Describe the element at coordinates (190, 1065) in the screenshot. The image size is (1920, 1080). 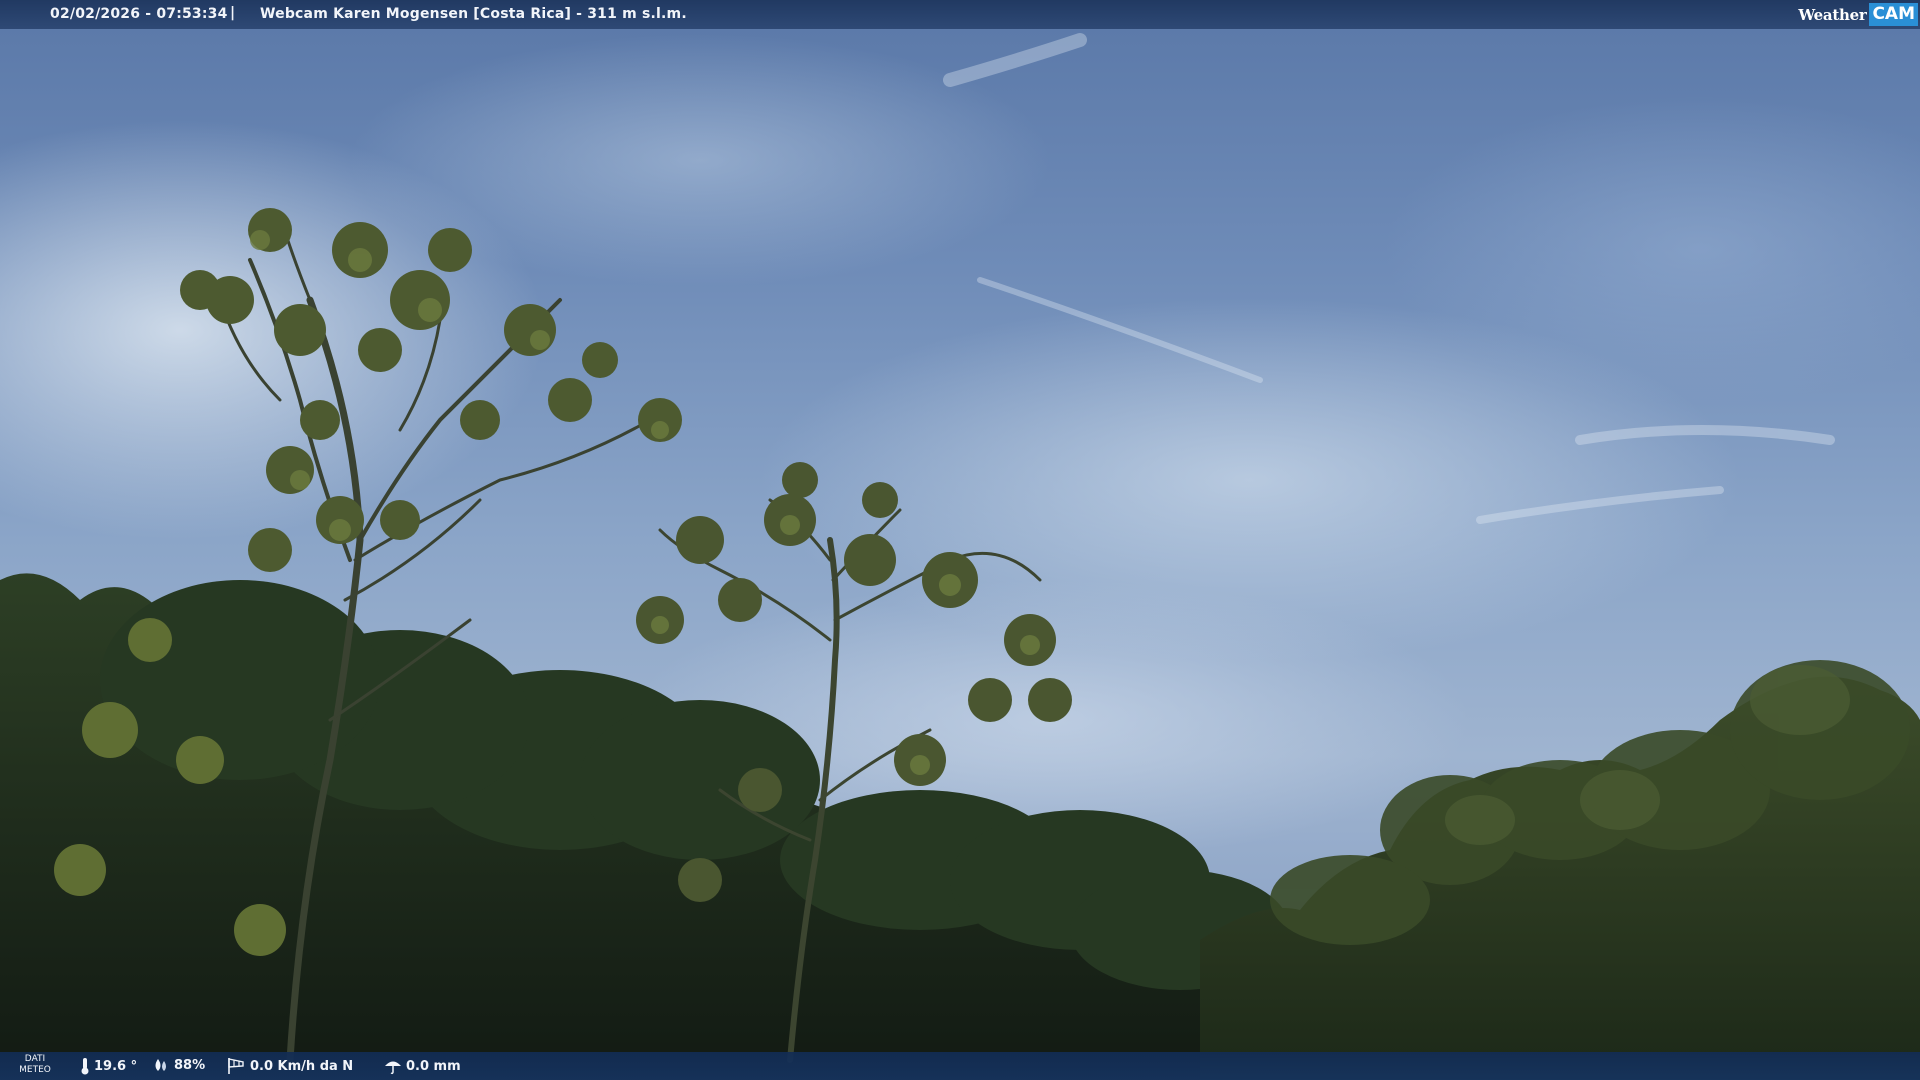
I see `humidity-value: 88%` at that location.